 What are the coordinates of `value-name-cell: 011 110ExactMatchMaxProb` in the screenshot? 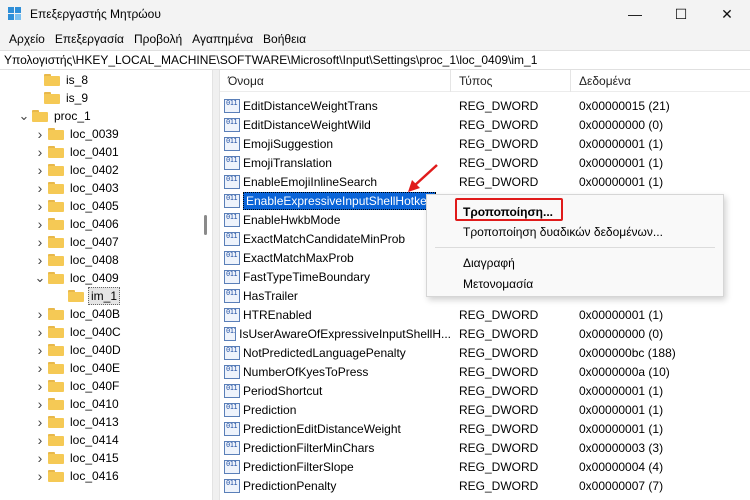 It's located at (335, 257).